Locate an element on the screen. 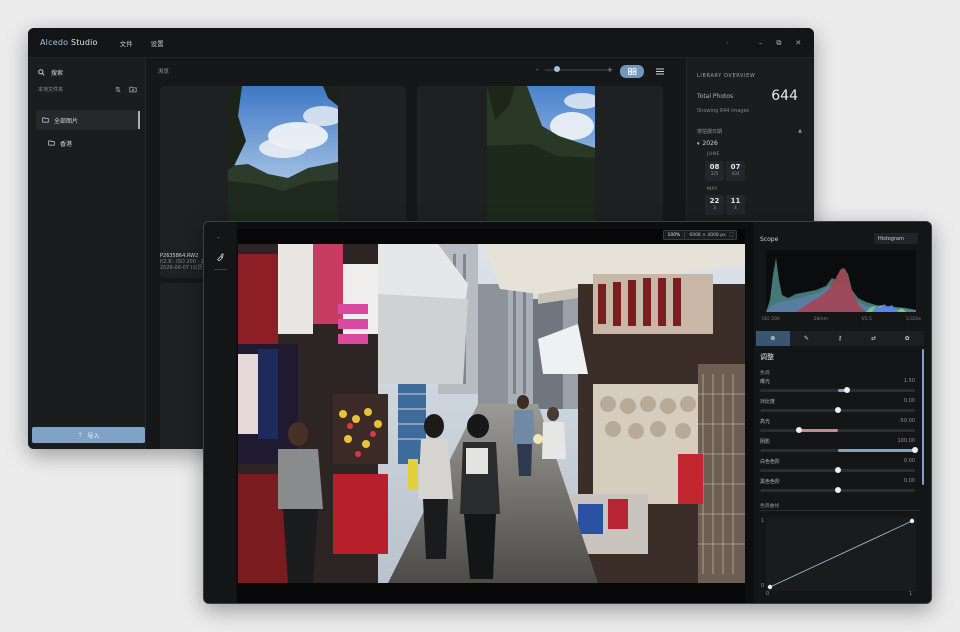 Image resolution: width=960 pixels, height=632 pixels. slider-row: 黑色色阶 0.00 is located at coordinates (837, 488).